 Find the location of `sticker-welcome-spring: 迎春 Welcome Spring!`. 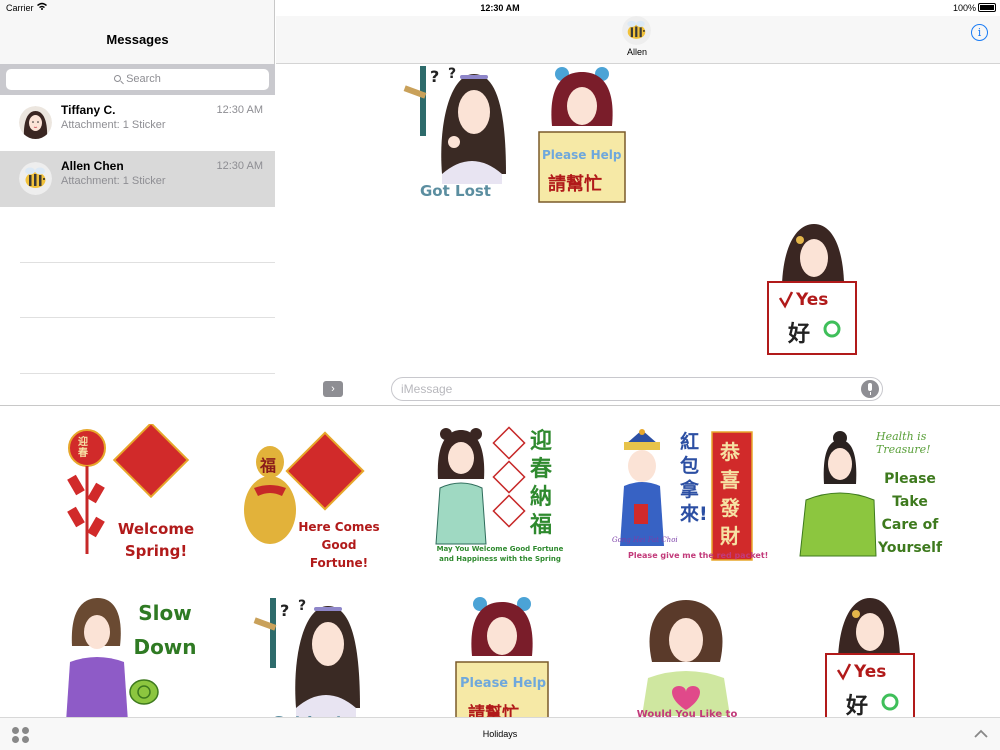

sticker-welcome-spring: 迎春 Welcome Spring! is located at coordinates (135, 492).